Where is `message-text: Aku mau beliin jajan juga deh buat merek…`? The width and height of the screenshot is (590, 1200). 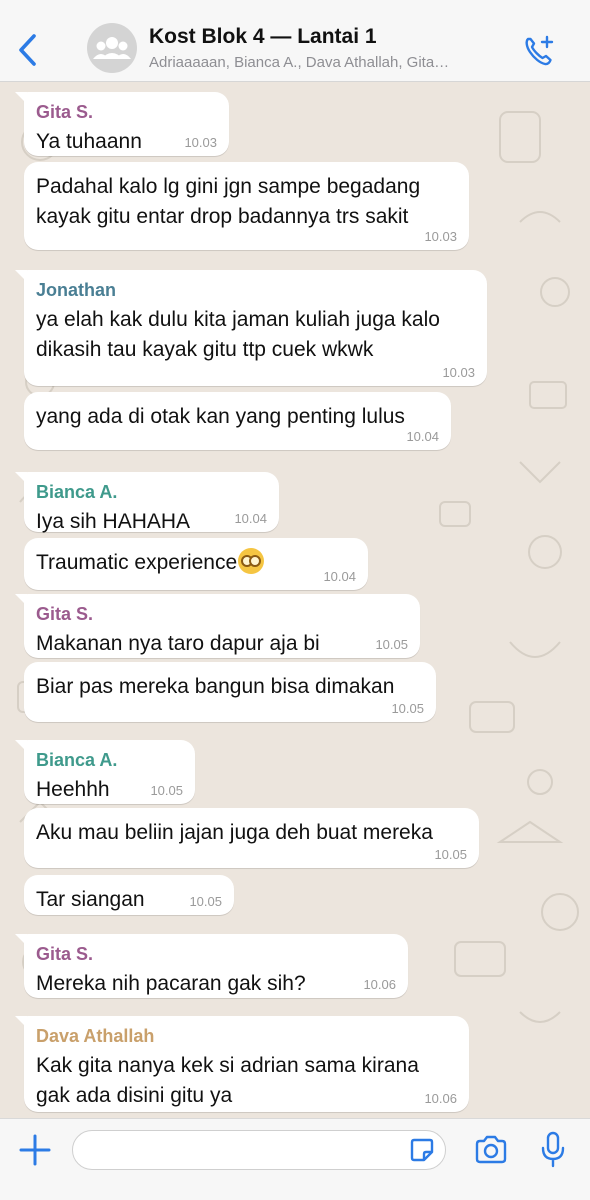
message-text: Aku mau beliin jajan juga deh buat merek… is located at coordinates (234, 832).